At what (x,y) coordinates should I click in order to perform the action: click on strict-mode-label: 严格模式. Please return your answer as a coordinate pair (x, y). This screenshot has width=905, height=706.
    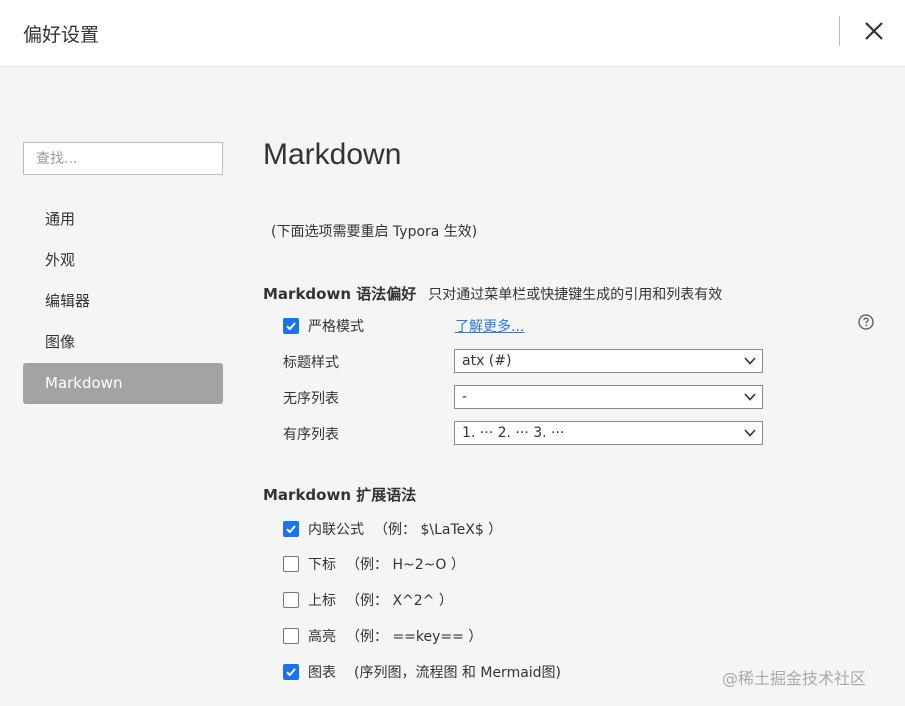
    Looking at the image, I should click on (336, 327).